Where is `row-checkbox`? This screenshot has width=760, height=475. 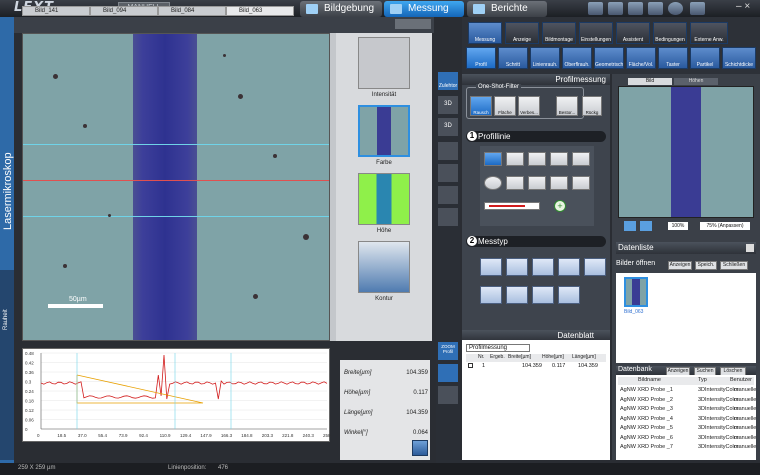 row-checkbox is located at coordinates (470, 365).